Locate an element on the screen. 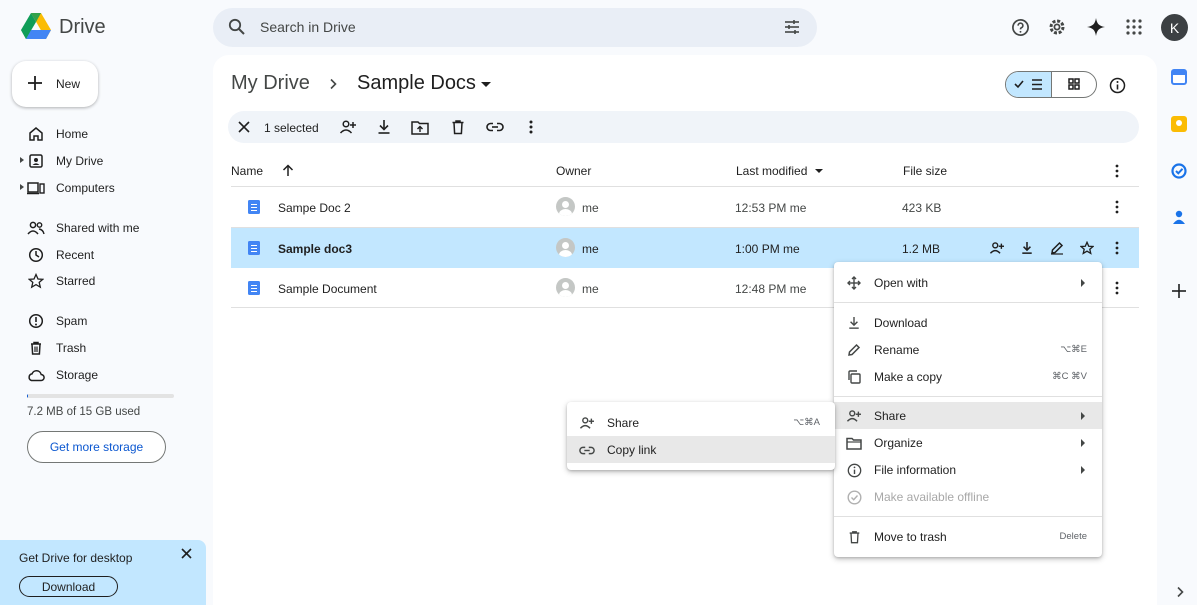 The height and width of the screenshot is (605, 1197). more-actions-icon is located at coordinates (531, 127).